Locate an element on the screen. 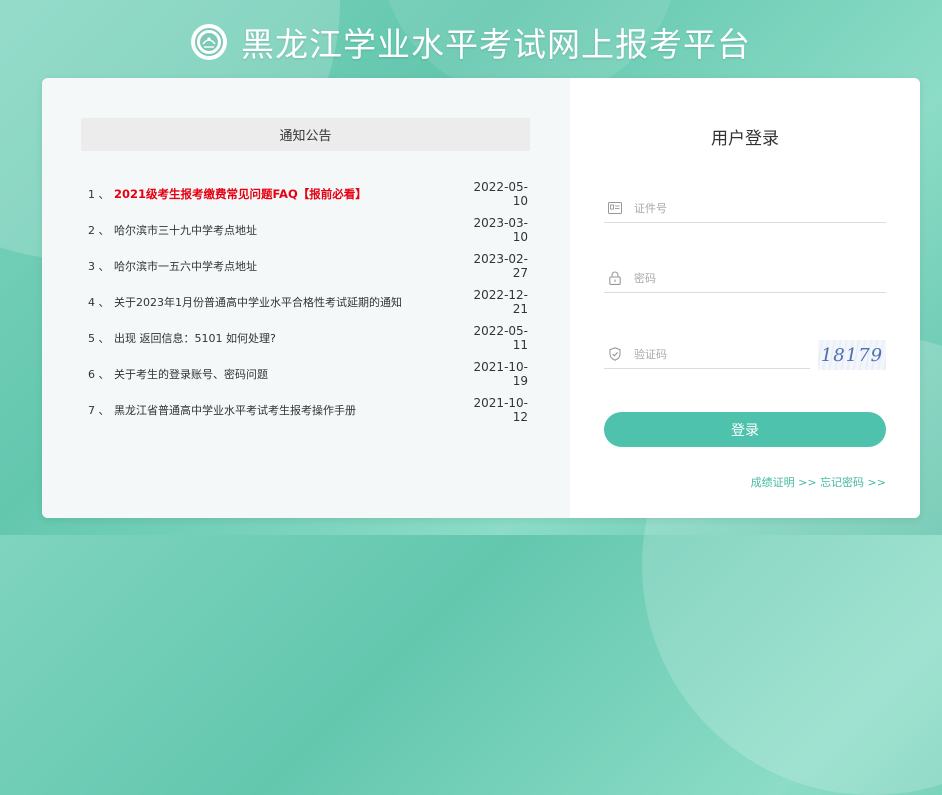 This screenshot has height=795, width=942. id-number-input is located at coordinates (759, 208).